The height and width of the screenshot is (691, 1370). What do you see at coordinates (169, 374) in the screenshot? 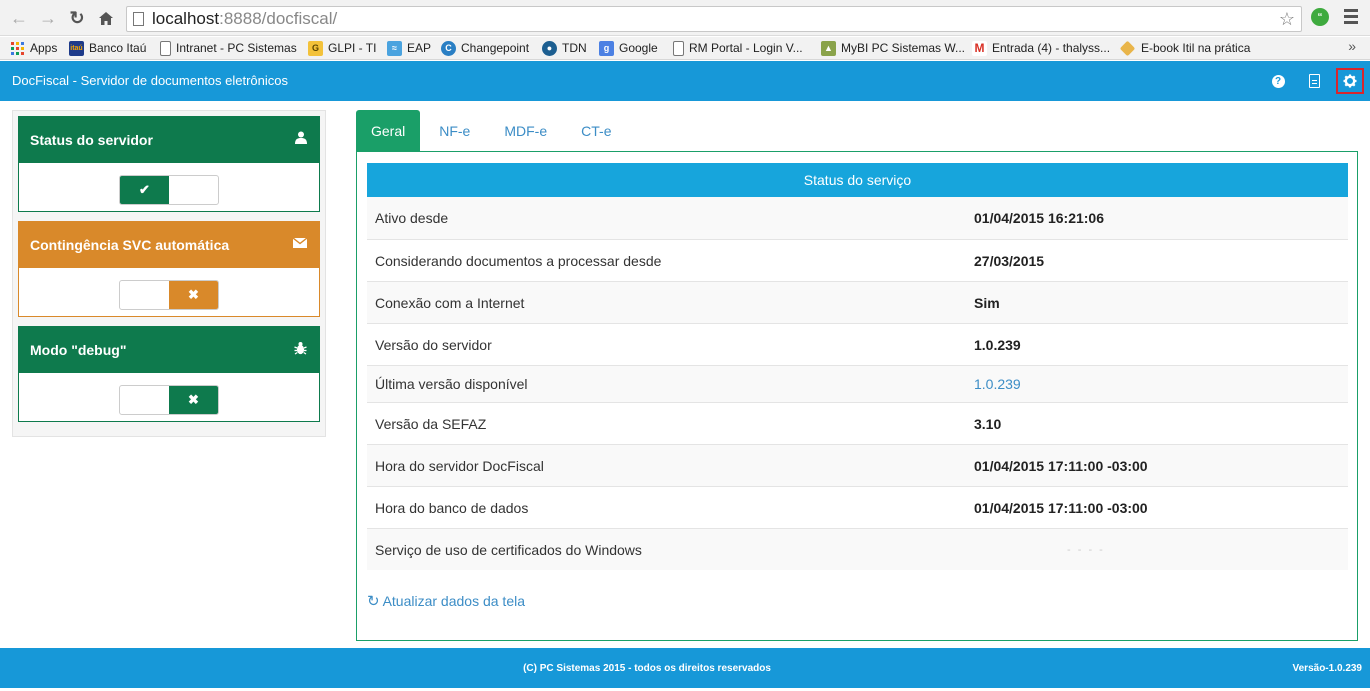
I see `debug-card: Modo "debug" ✖` at bounding box center [169, 374].